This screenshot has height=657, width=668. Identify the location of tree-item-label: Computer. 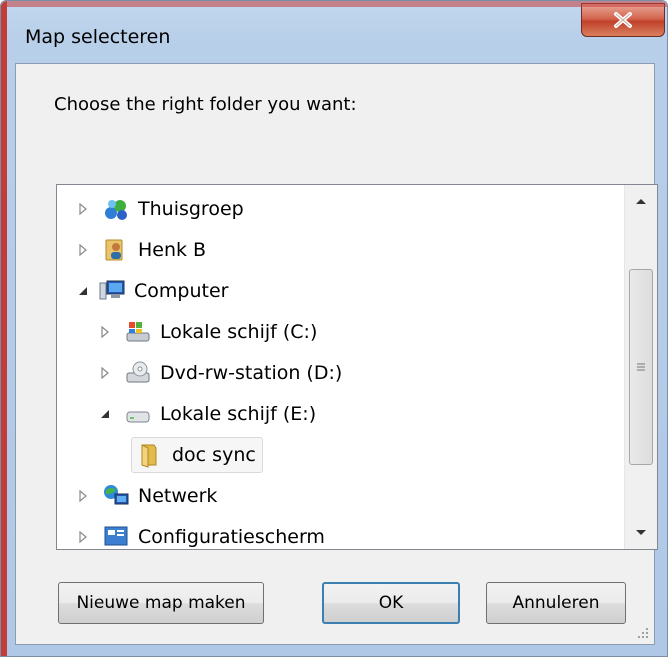
(181, 291).